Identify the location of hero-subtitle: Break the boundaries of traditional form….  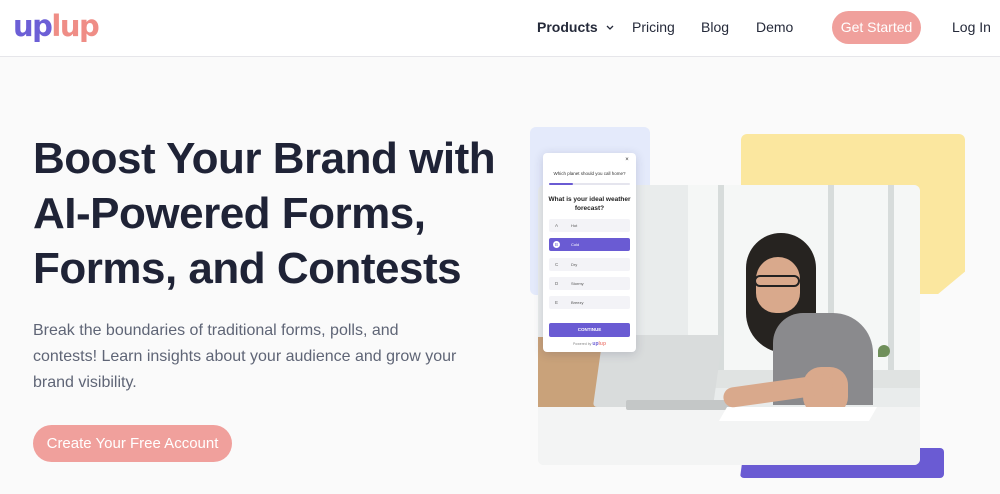
(245, 357).